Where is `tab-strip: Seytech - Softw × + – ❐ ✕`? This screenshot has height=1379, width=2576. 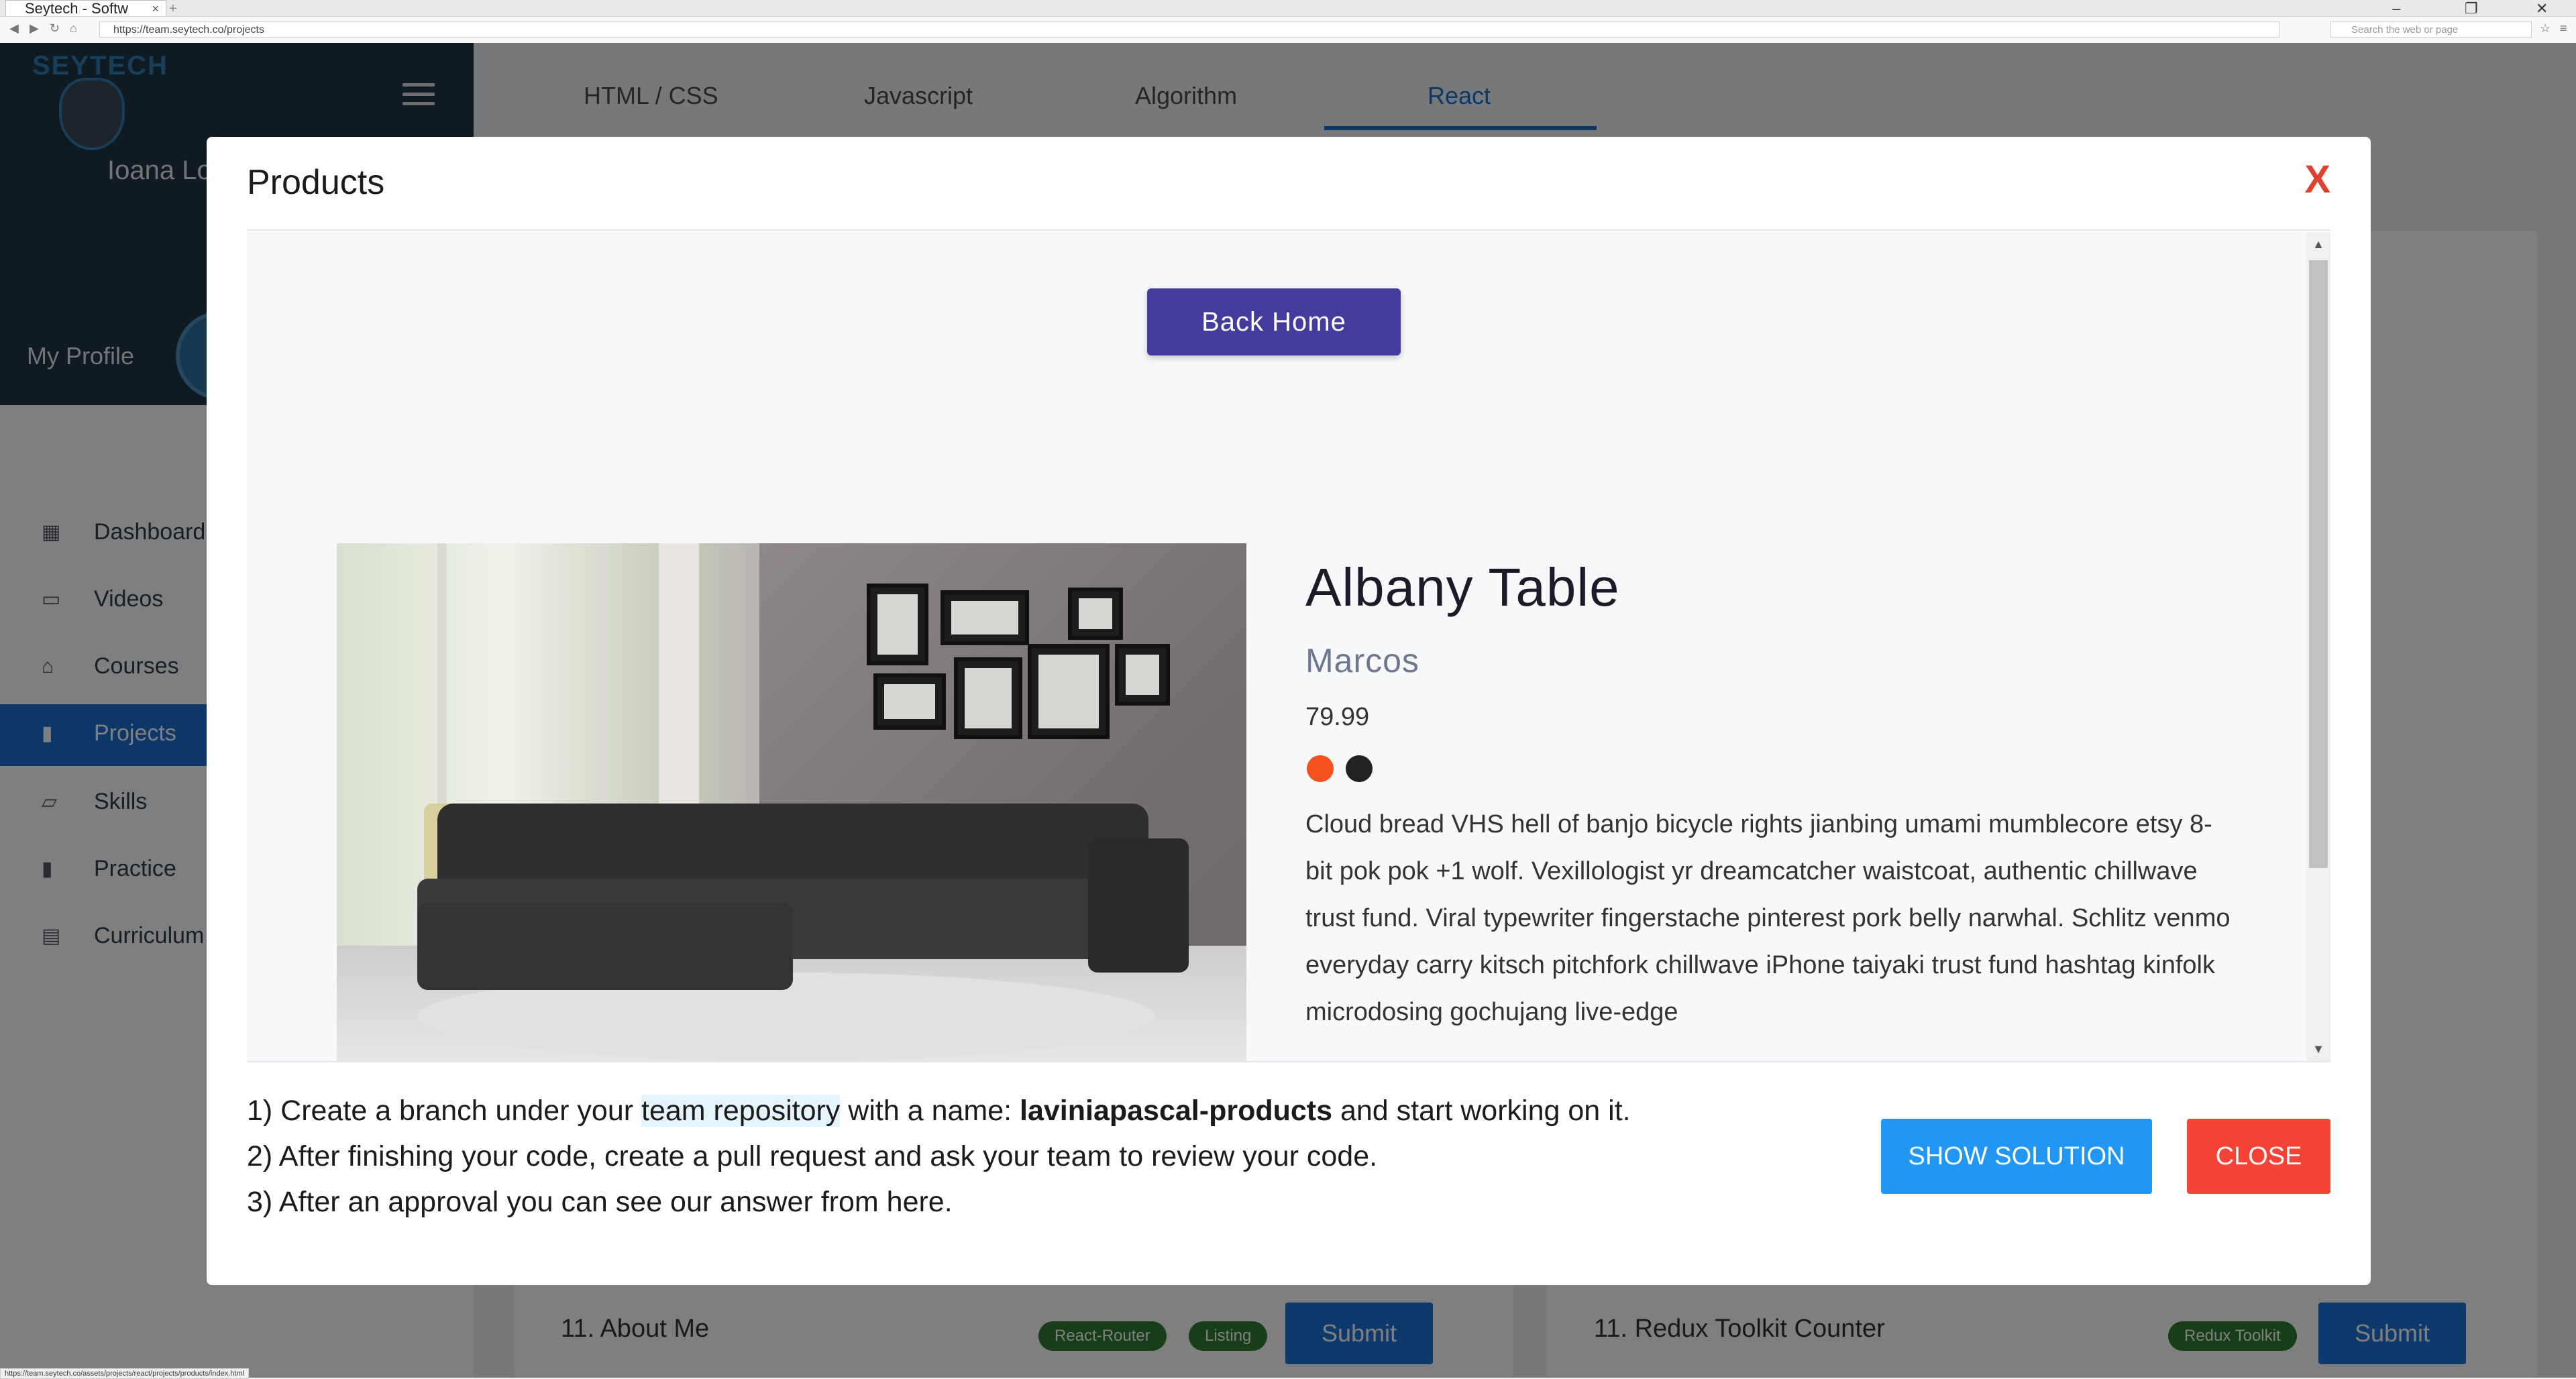 tab-strip: Seytech - Softw × + – ❐ ✕ is located at coordinates (1288, 8).